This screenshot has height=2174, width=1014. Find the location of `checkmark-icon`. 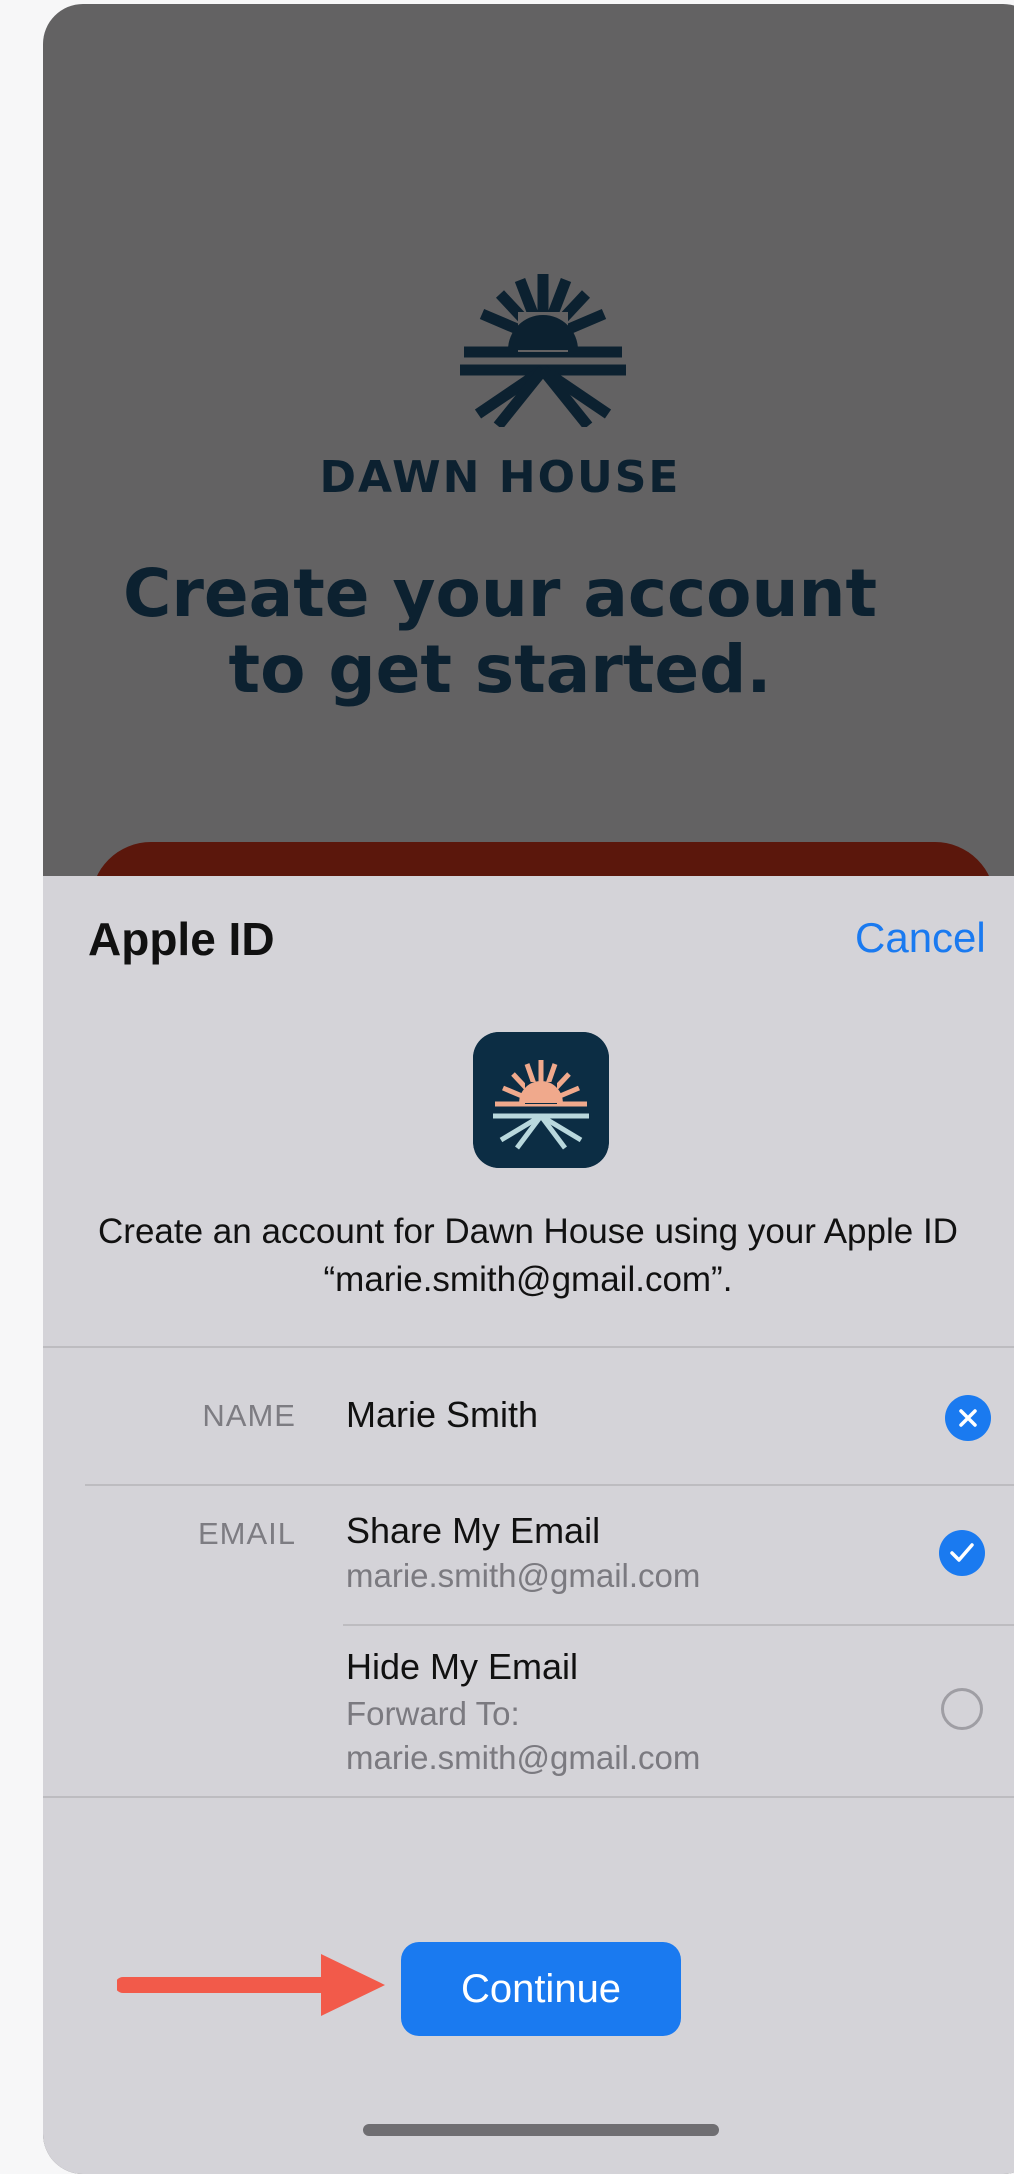

checkmark-icon is located at coordinates (962, 1553).